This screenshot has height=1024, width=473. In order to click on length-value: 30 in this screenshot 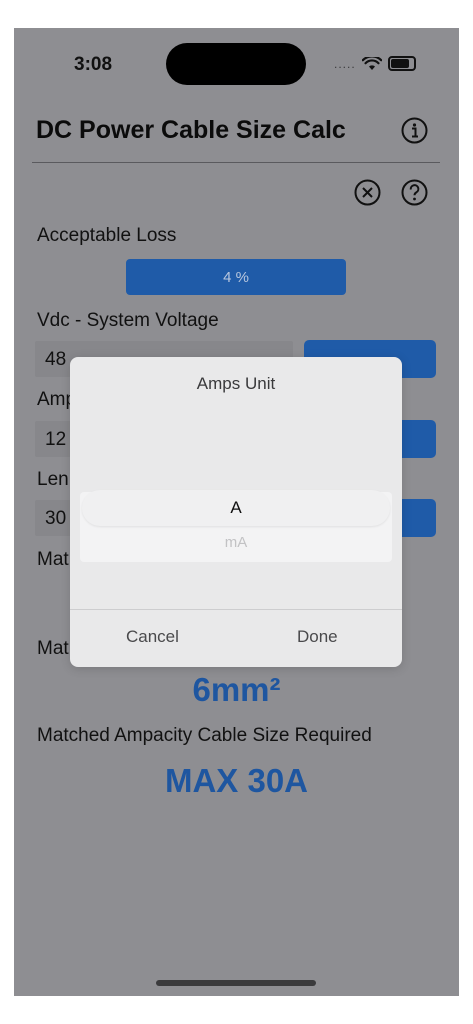, I will do `click(56, 518)`.